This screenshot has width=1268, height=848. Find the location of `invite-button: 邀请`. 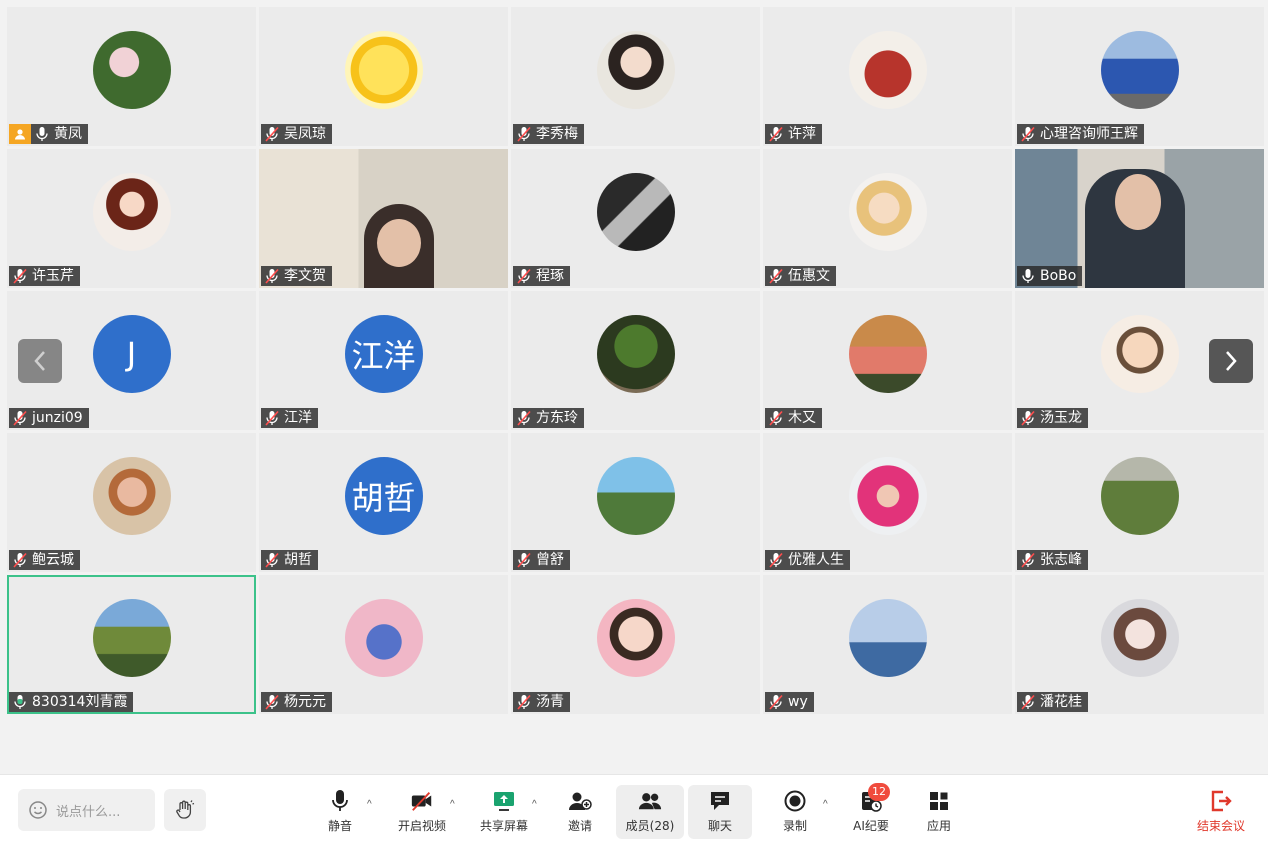

invite-button: 邀请 is located at coordinates (580, 812).